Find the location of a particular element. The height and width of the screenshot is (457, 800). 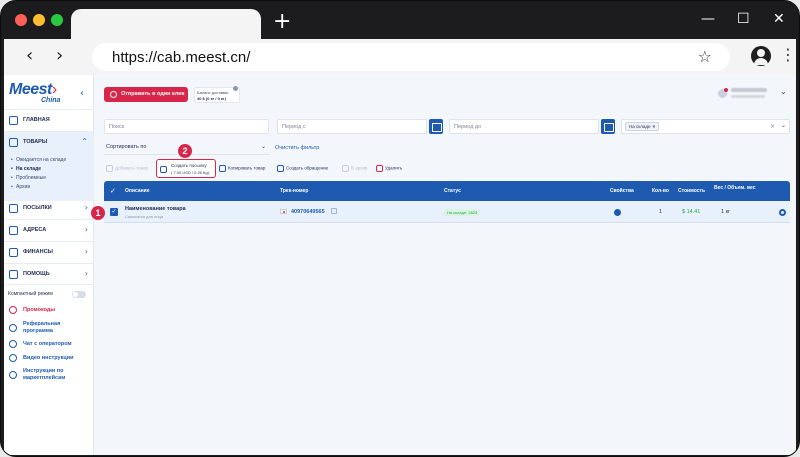

submenu-item-archive: Архив is located at coordinates (20, 187).